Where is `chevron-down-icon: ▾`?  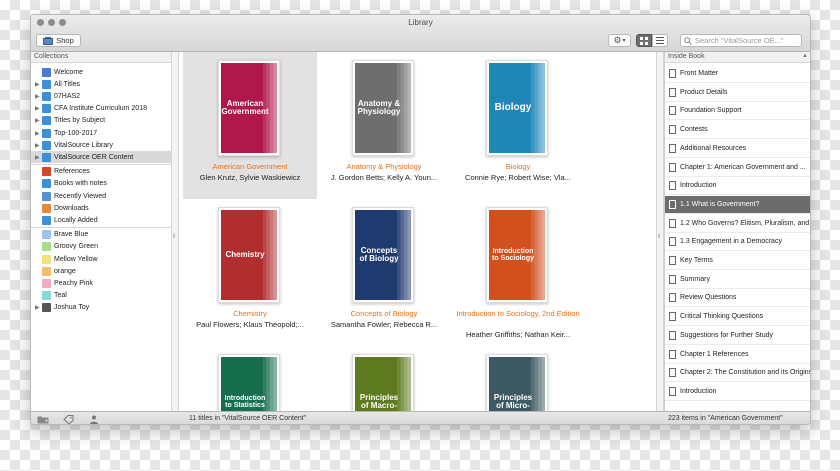
chevron-down-icon: ▾ is located at coordinates (624, 41).